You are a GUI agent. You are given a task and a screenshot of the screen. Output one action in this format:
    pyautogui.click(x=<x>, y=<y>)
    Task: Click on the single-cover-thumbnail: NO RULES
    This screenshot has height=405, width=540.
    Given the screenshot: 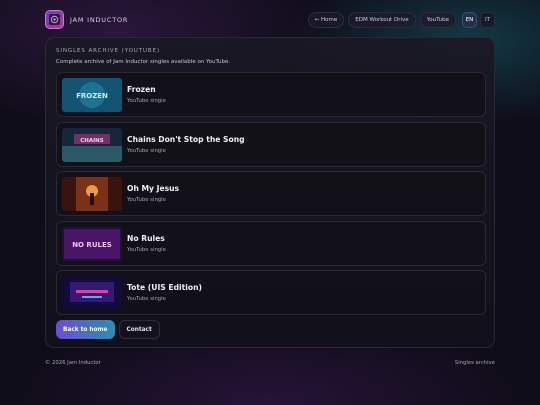 What is the action you would take?
    pyautogui.click(x=92, y=243)
    